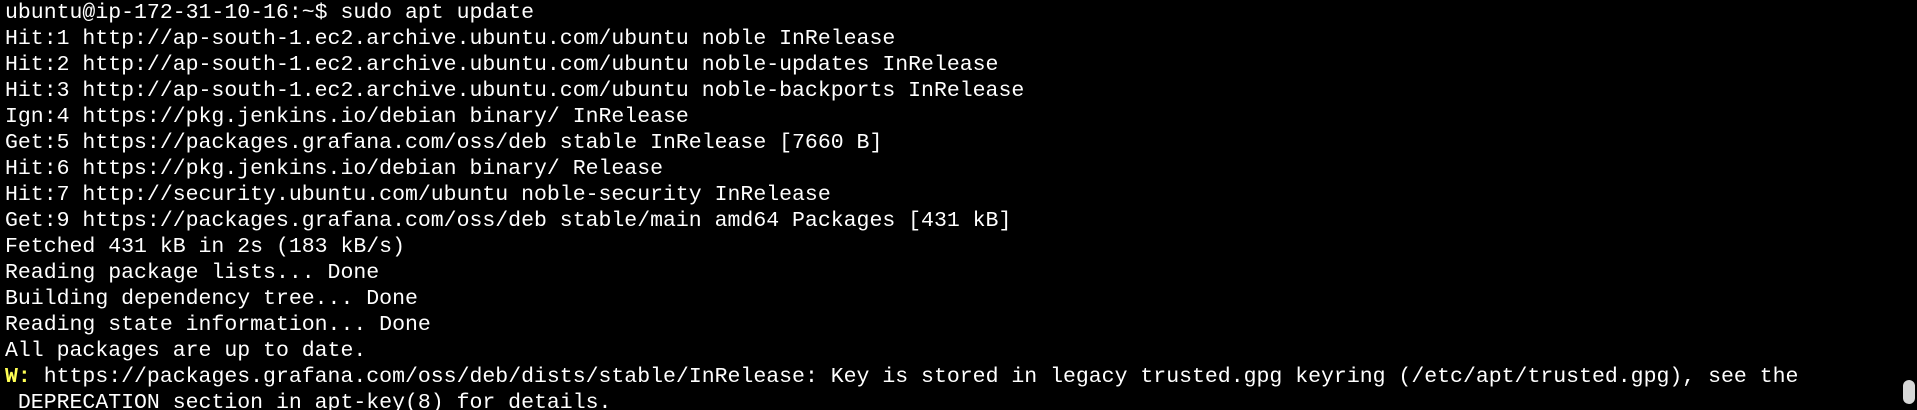 Image resolution: width=1917 pixels, height=410 pixels. I want to click on output-line: Building dependency tree... Done, so click(211, 299).